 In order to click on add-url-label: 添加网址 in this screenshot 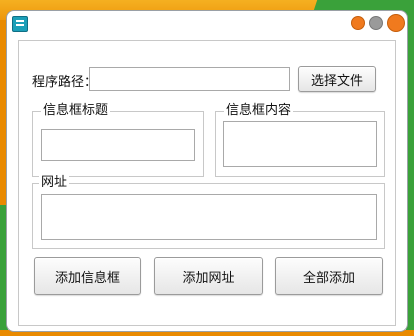, I will do `click(208, 278)`.